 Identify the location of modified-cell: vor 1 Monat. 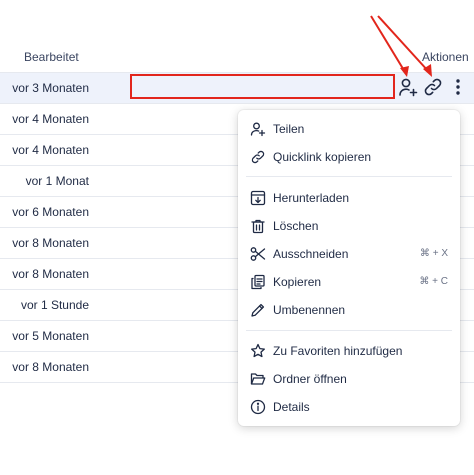
(57, 181).